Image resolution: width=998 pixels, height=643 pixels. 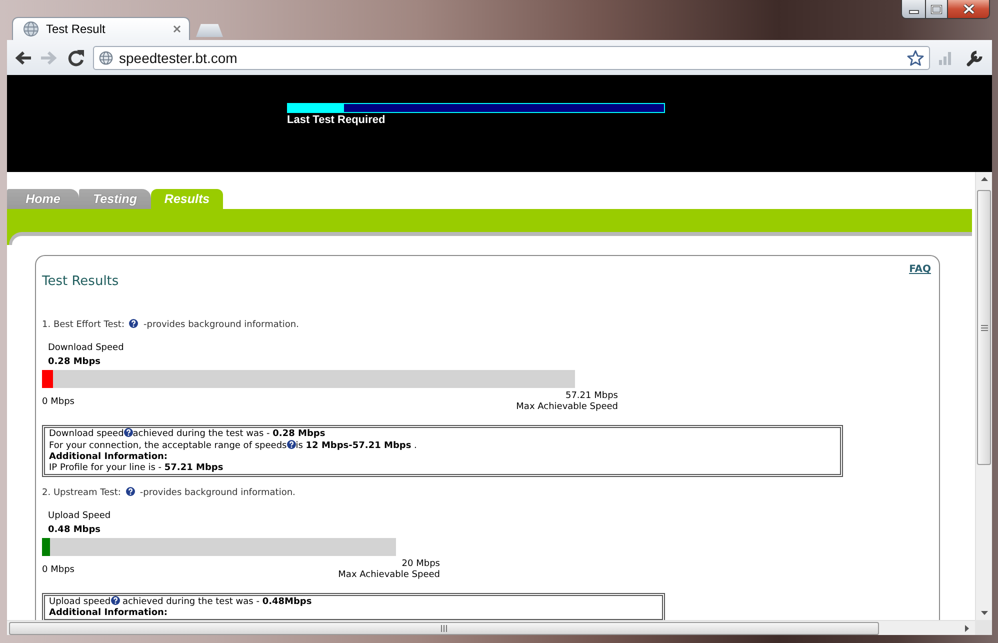 What do you see at coordinates (101, 28) in the screenshot?
I see `browser-tab: Test Result` at bounding box center [101, 28].